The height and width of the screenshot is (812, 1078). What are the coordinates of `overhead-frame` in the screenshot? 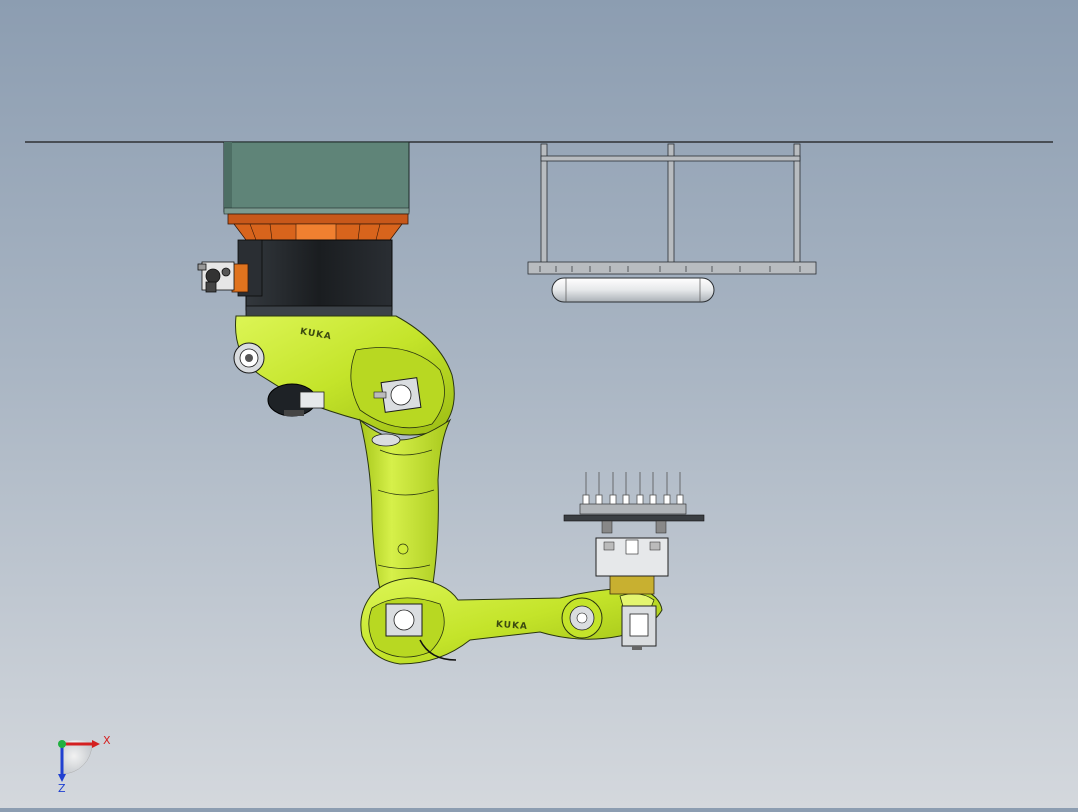 It's located at (672, 209).